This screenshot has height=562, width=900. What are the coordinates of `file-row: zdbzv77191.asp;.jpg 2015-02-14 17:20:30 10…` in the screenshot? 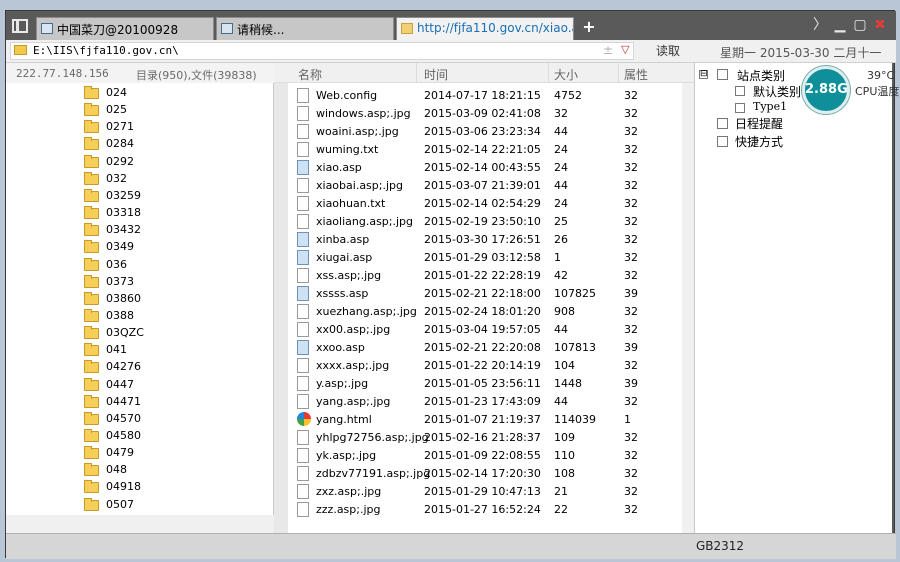 It's located at (478, 474).